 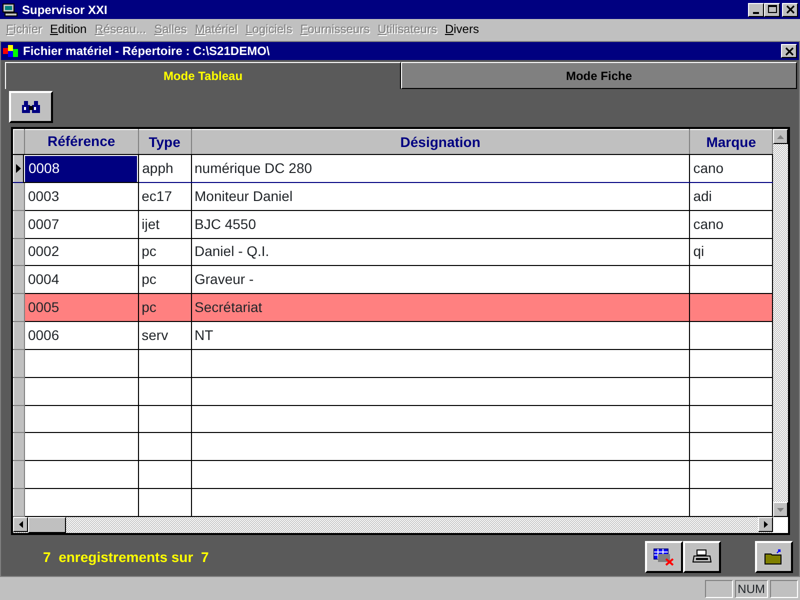 What do you see at coordinates (164, 168) in the screenshot?
I see `table-cell: apph` at bounding box center [164, 168].